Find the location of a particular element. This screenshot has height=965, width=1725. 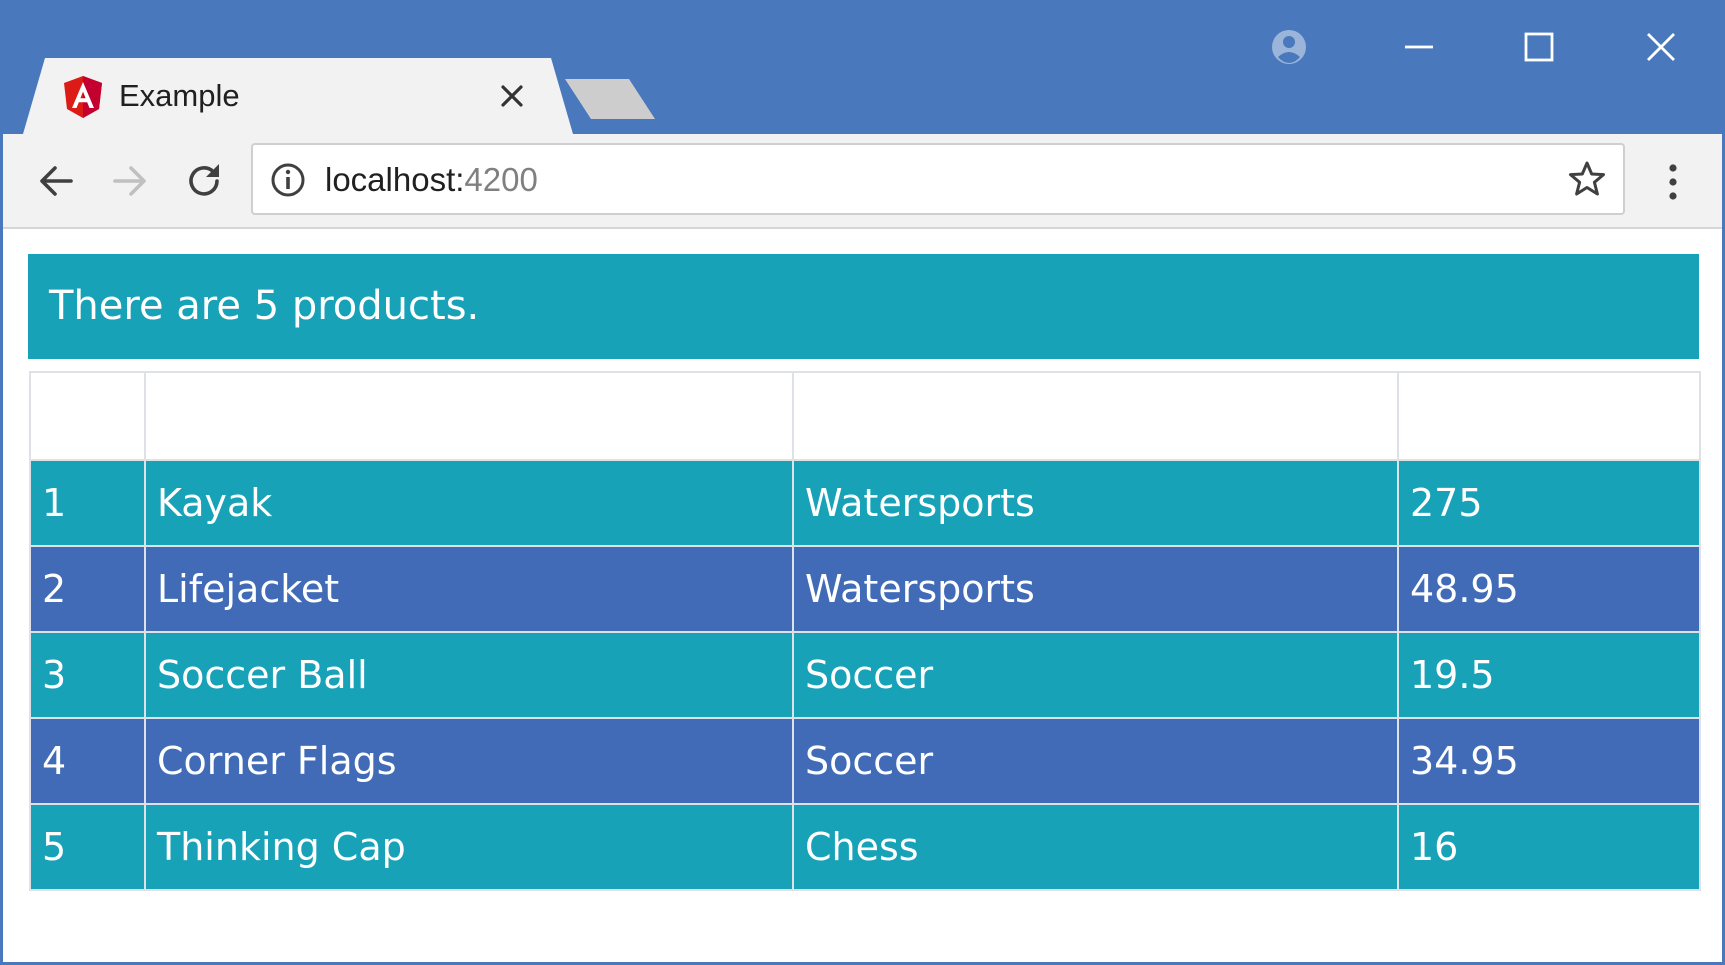

profile-icon is located at coordinates (1289, 47).